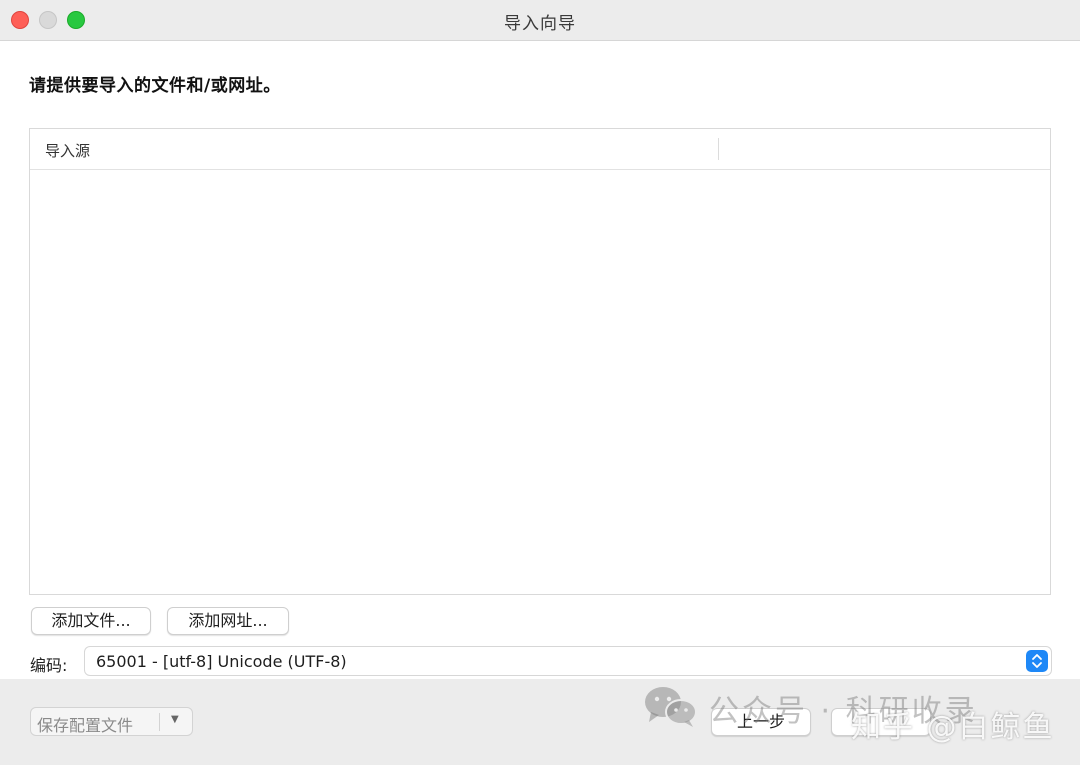 Image resolution: width=1080 pixels, height=765 pixels. What do you see at coordinates (221, 661) in the screenshot?
I see `encoding-value: 65001 - [utf-8] Unicode (UTF-8)` at bounding box center [221, 661].